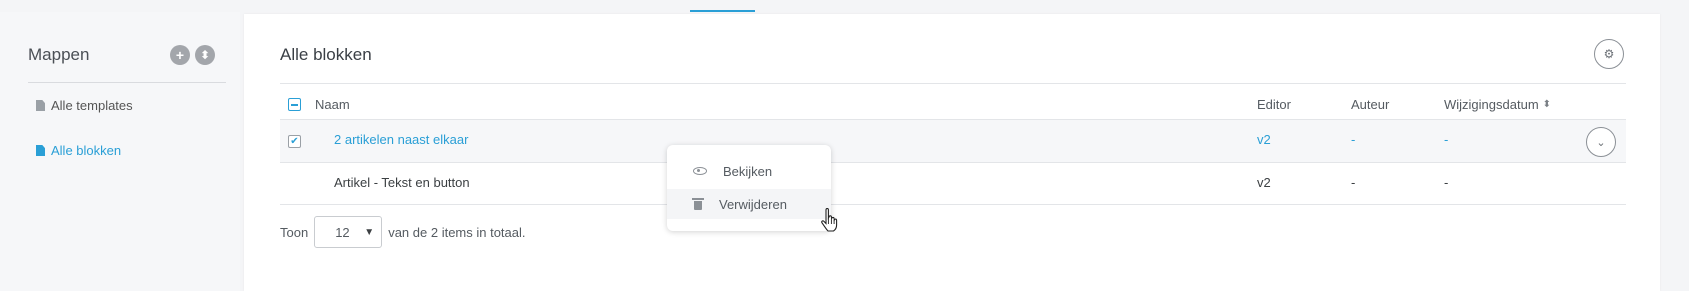 This screenshot has height=291, width=1689. I want to click on sidebar-divider, so click(127, 82).